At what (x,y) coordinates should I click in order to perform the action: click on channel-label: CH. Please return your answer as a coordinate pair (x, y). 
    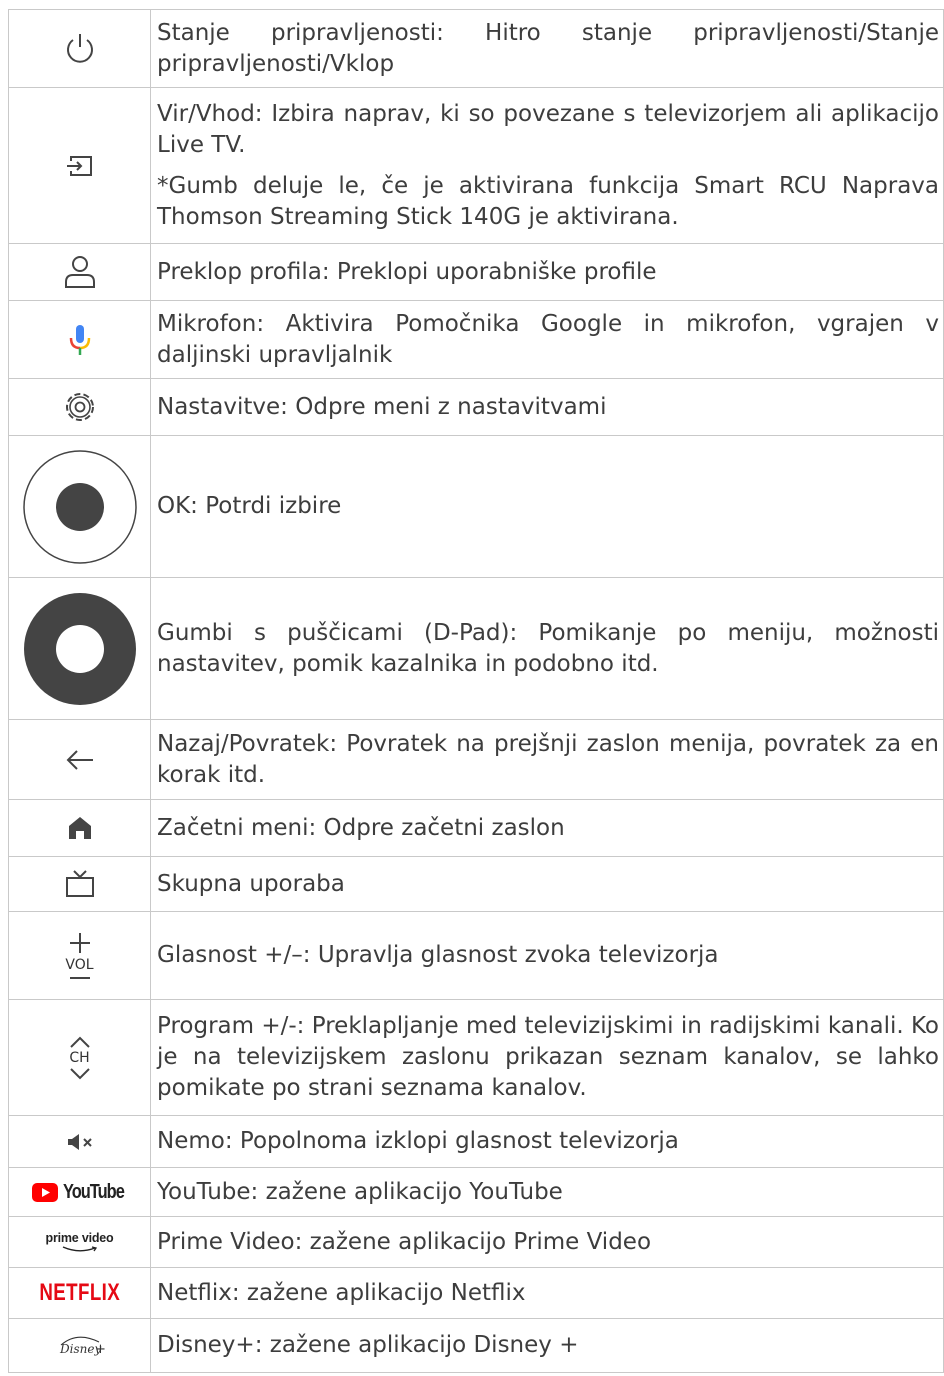
    Looking at the image, I should click on (79, 1057).